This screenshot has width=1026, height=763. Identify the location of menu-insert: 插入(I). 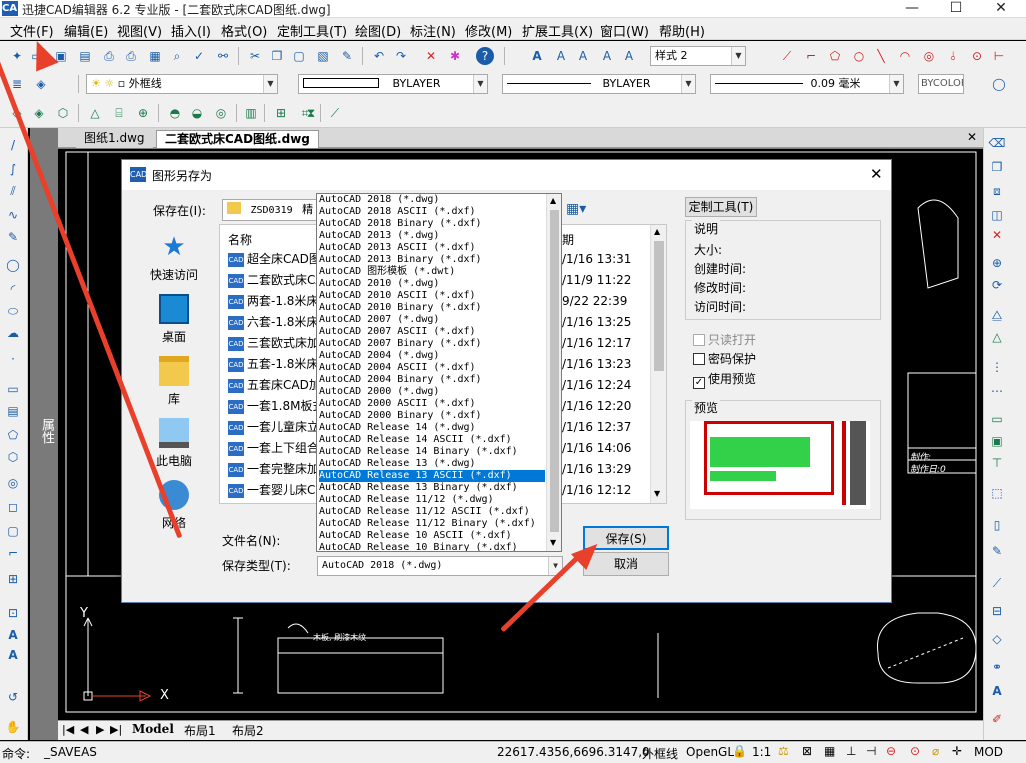
(191, 30).